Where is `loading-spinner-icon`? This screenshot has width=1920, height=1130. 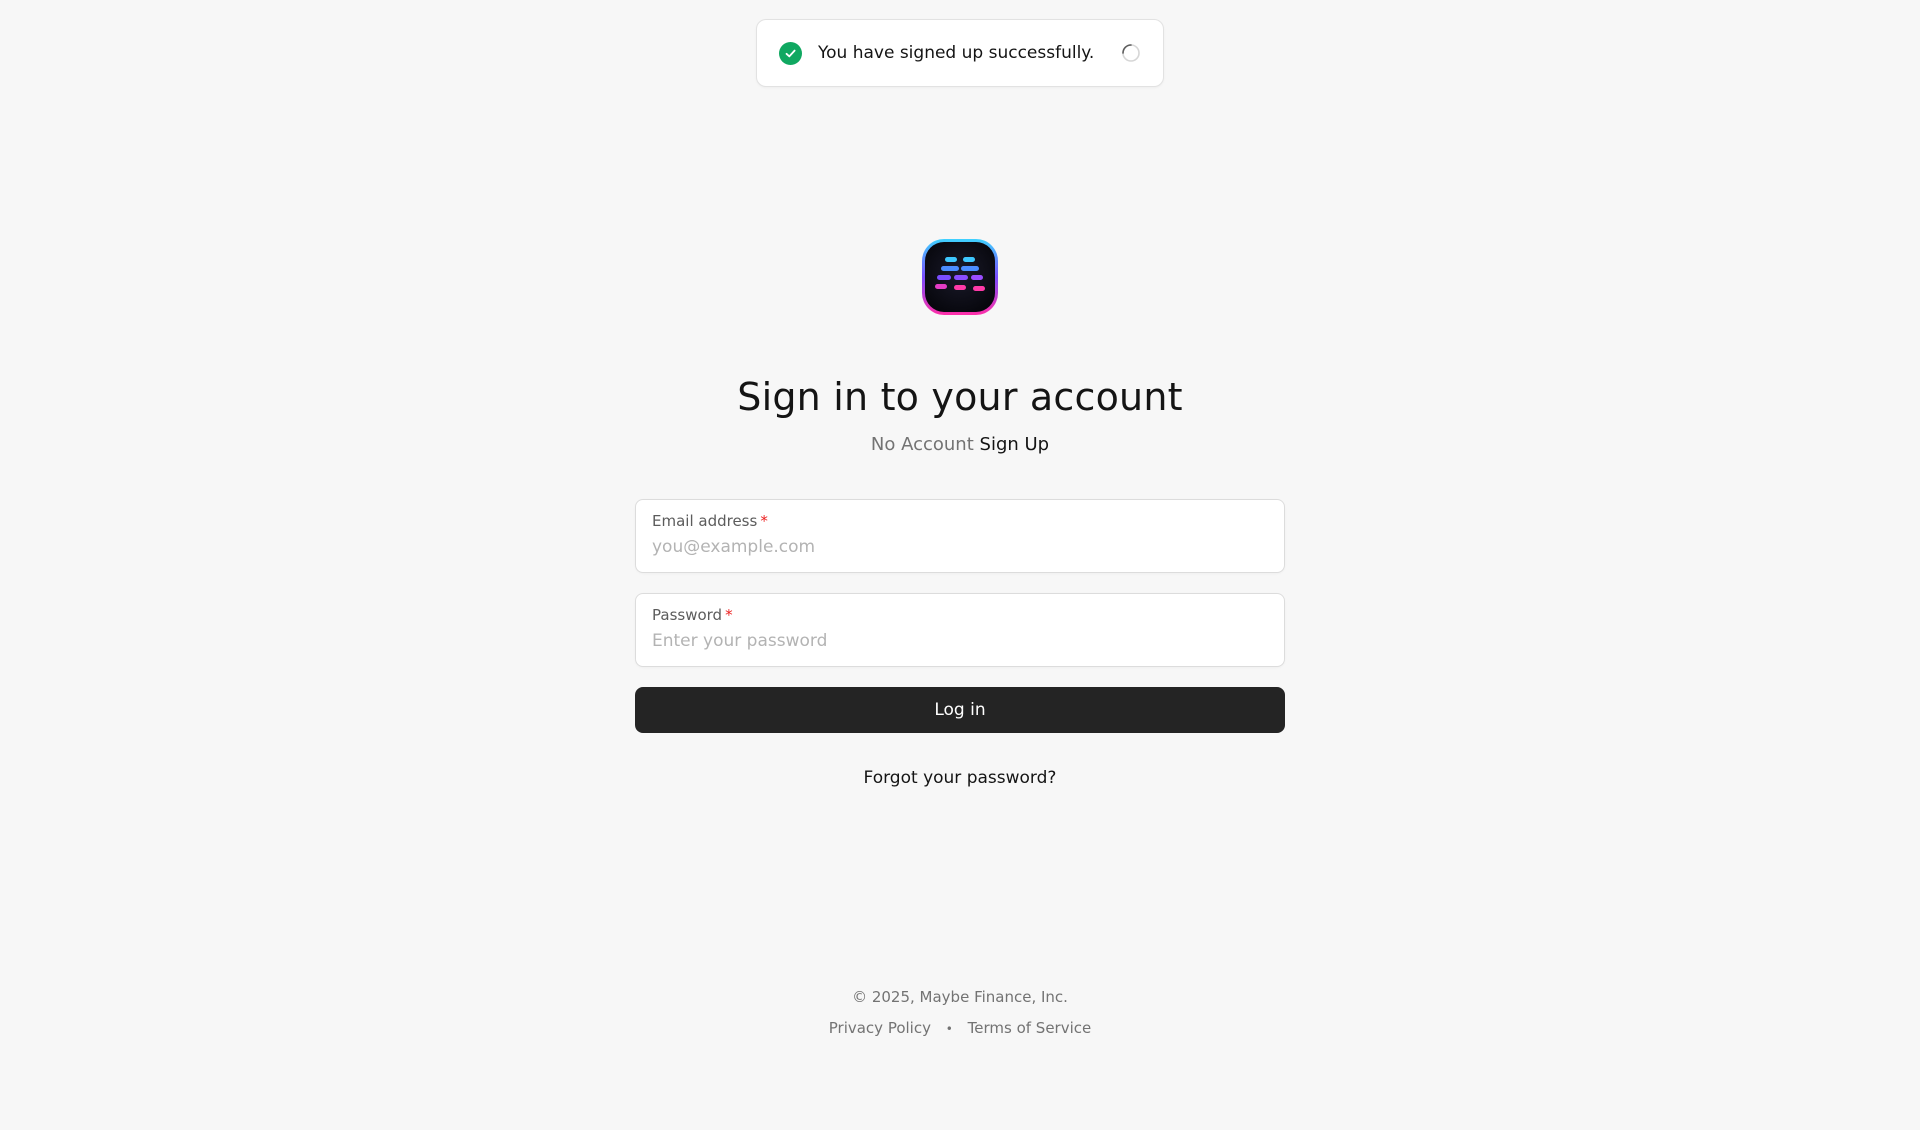
loading-spinner-icon is located at coordinates (1131, 53).